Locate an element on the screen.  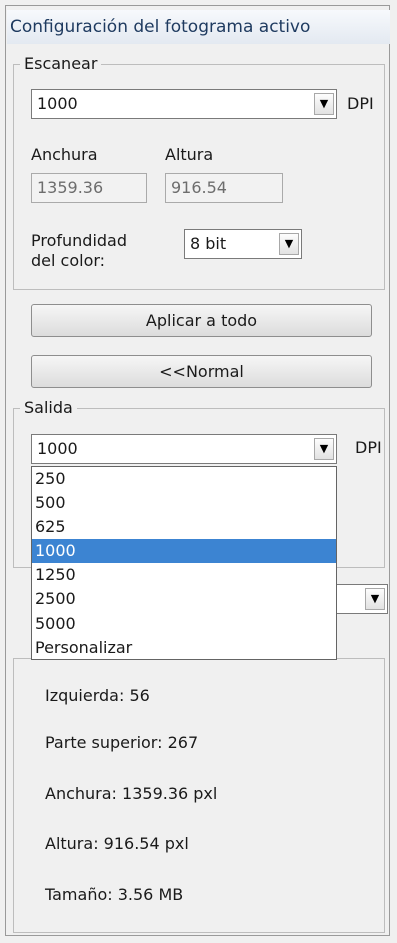
apply-all-button: Aplicar a todo is located at coordinates (201, 320).